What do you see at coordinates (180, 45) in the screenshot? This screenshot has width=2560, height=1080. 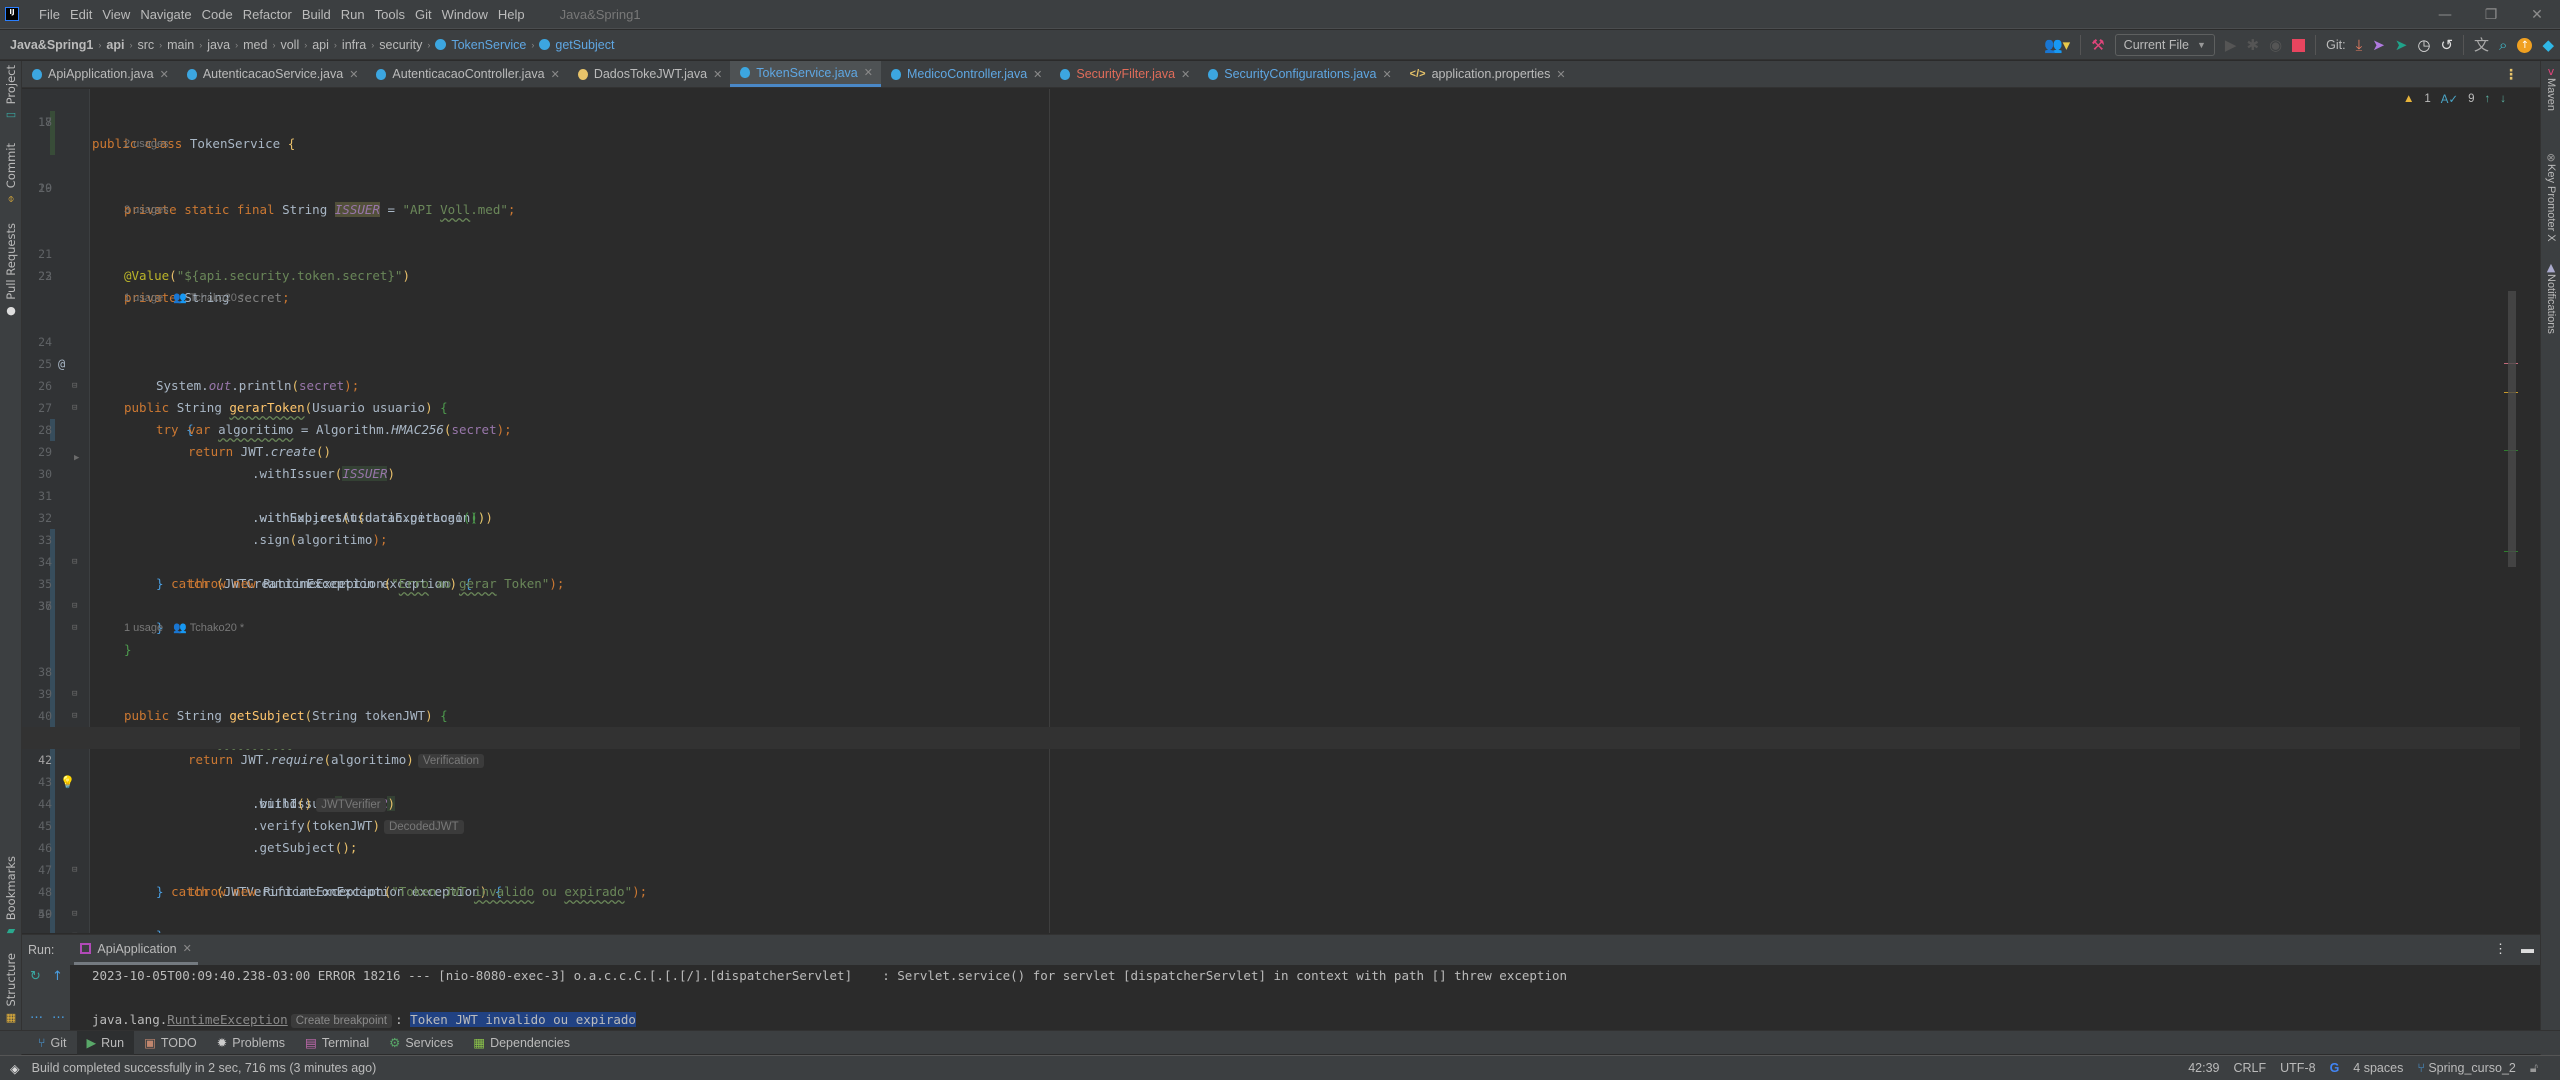 I see `breadcrumb-main: main` at bounding box center [180, 45].